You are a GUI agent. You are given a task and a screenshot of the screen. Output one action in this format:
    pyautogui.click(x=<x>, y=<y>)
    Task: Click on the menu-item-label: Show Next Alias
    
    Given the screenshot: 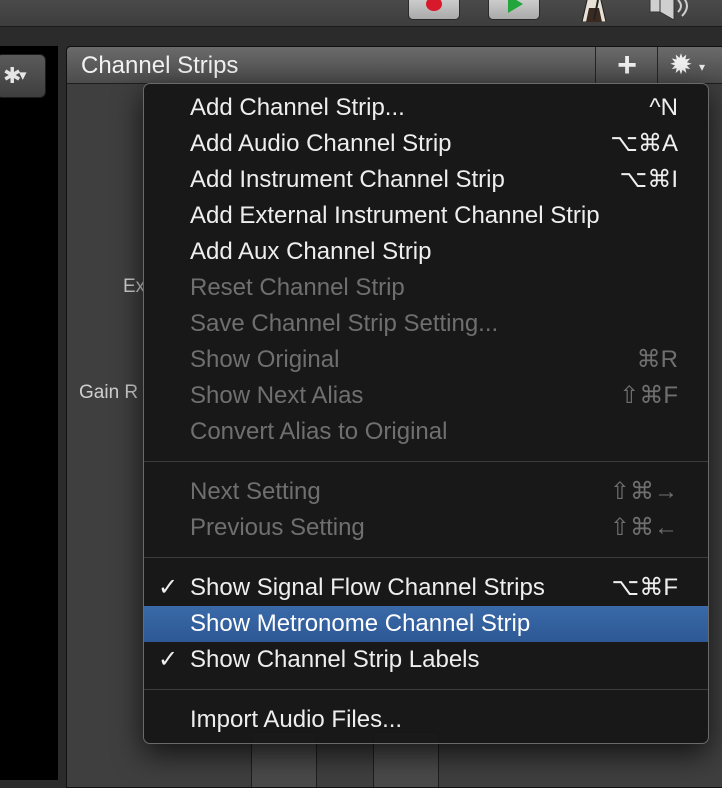 What is the action you would take?
    pyautogui.click(x=277, y=395)
    